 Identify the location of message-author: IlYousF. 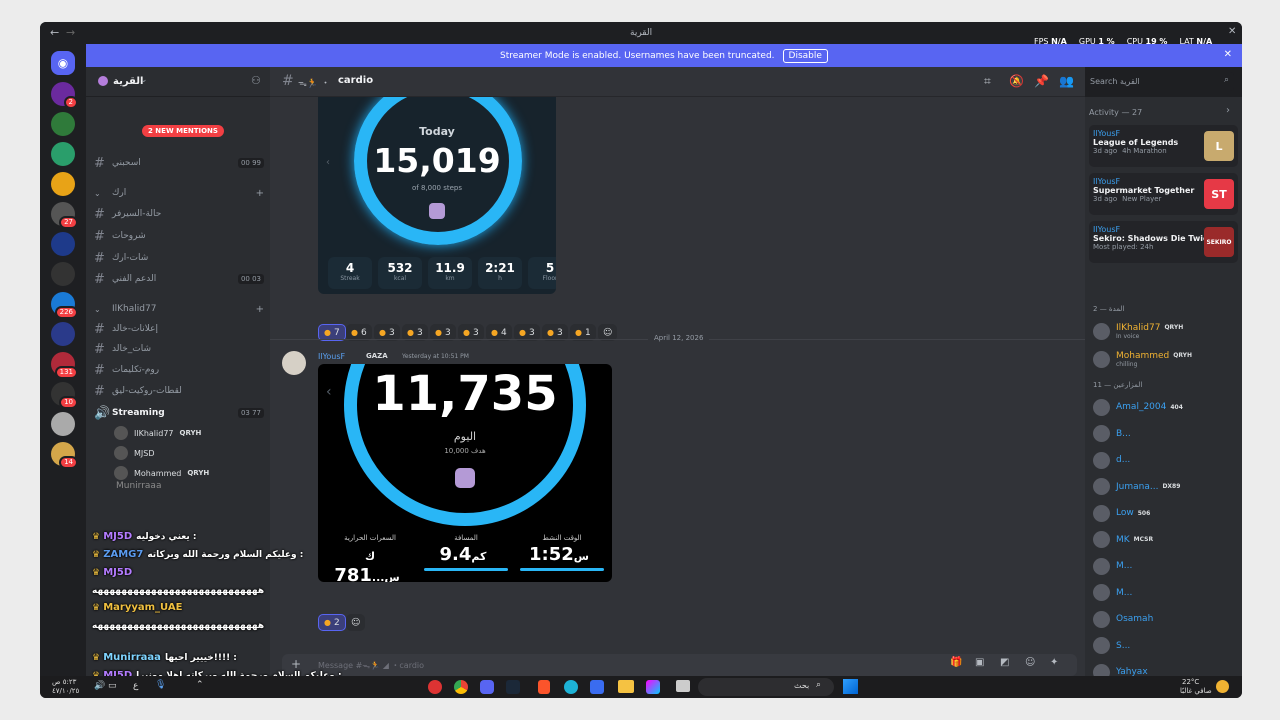
(331, 356).